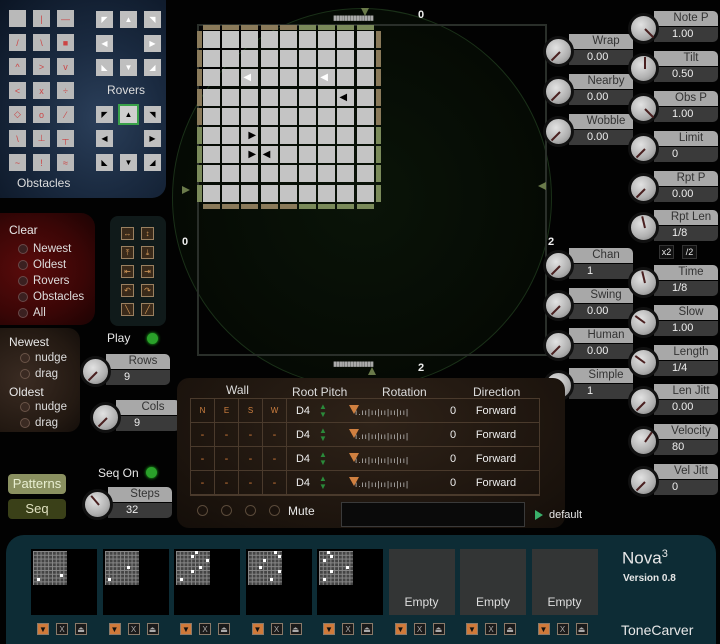  What do you see at coordinates (41, 90) in the screenshot?
I see `obstacle-button: x` at bounding box center [41, 90].